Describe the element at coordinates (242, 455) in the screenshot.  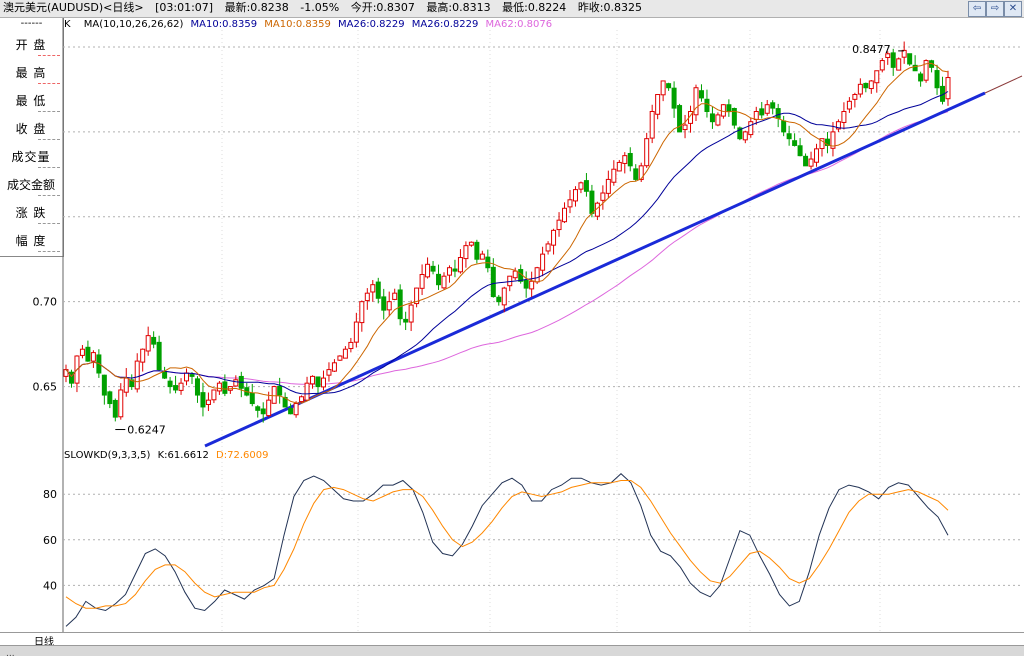
I see `stoch-d-value: D:72.6009` at that location.